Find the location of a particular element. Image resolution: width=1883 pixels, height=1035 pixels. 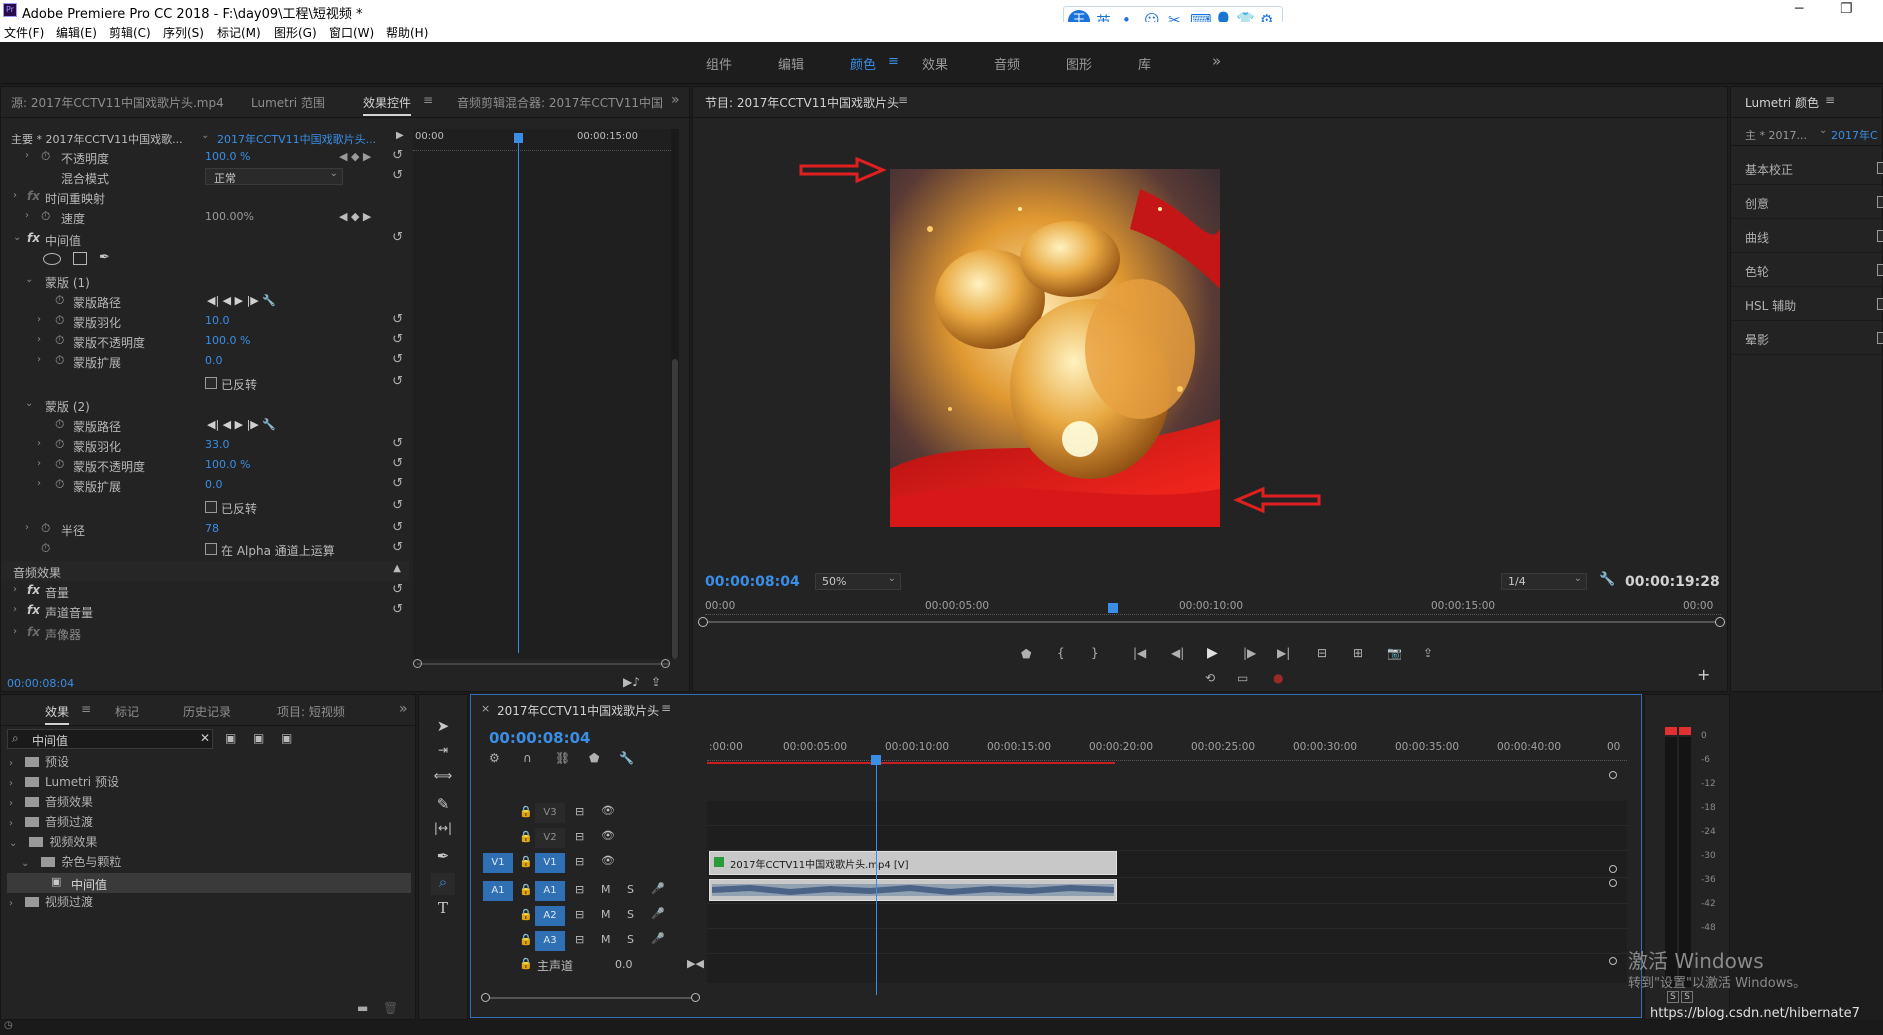

step-forward-icon: |▶ is located at coordinates (1249, 653).